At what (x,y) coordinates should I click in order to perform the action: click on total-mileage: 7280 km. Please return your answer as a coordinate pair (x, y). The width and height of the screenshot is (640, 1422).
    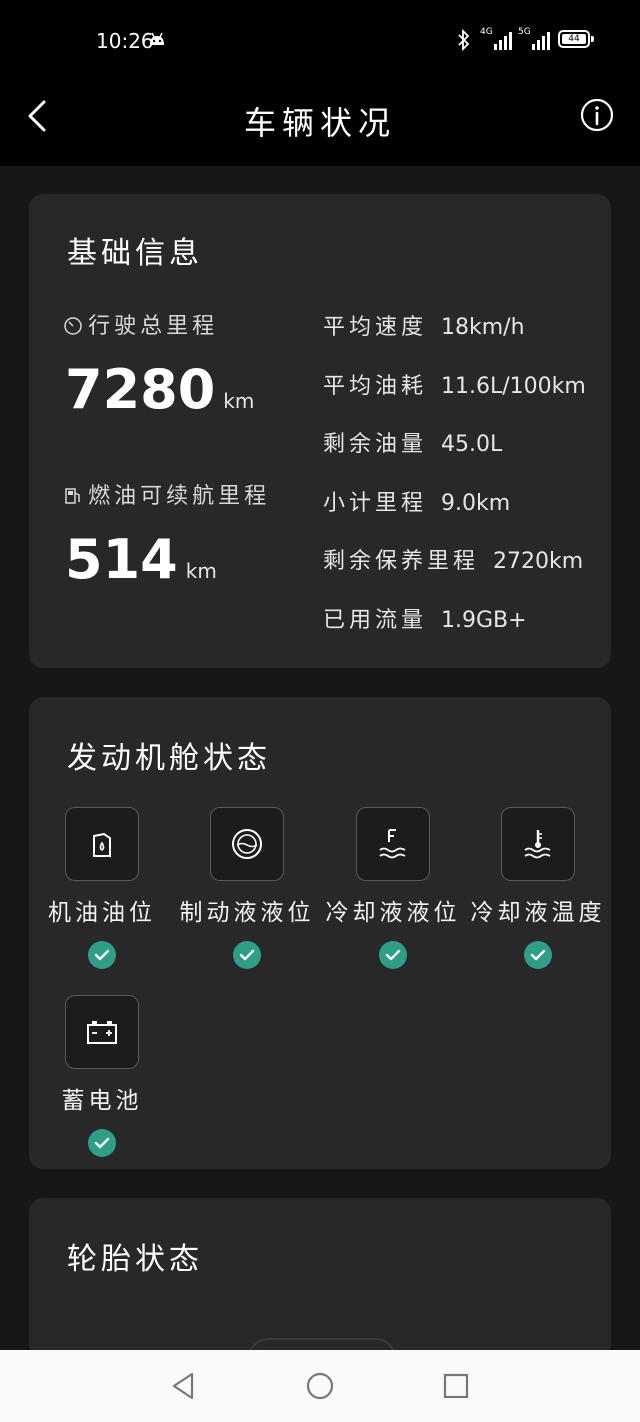
    Looking at the image, I should click on (159, 389).